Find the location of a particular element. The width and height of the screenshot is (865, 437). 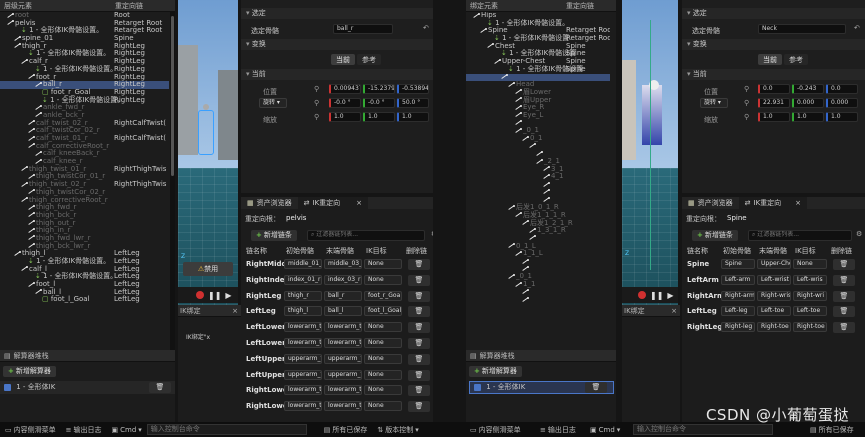

tree-row: ▢ foot_l_Goal LeftLeg is located at coordinates (84, 300).